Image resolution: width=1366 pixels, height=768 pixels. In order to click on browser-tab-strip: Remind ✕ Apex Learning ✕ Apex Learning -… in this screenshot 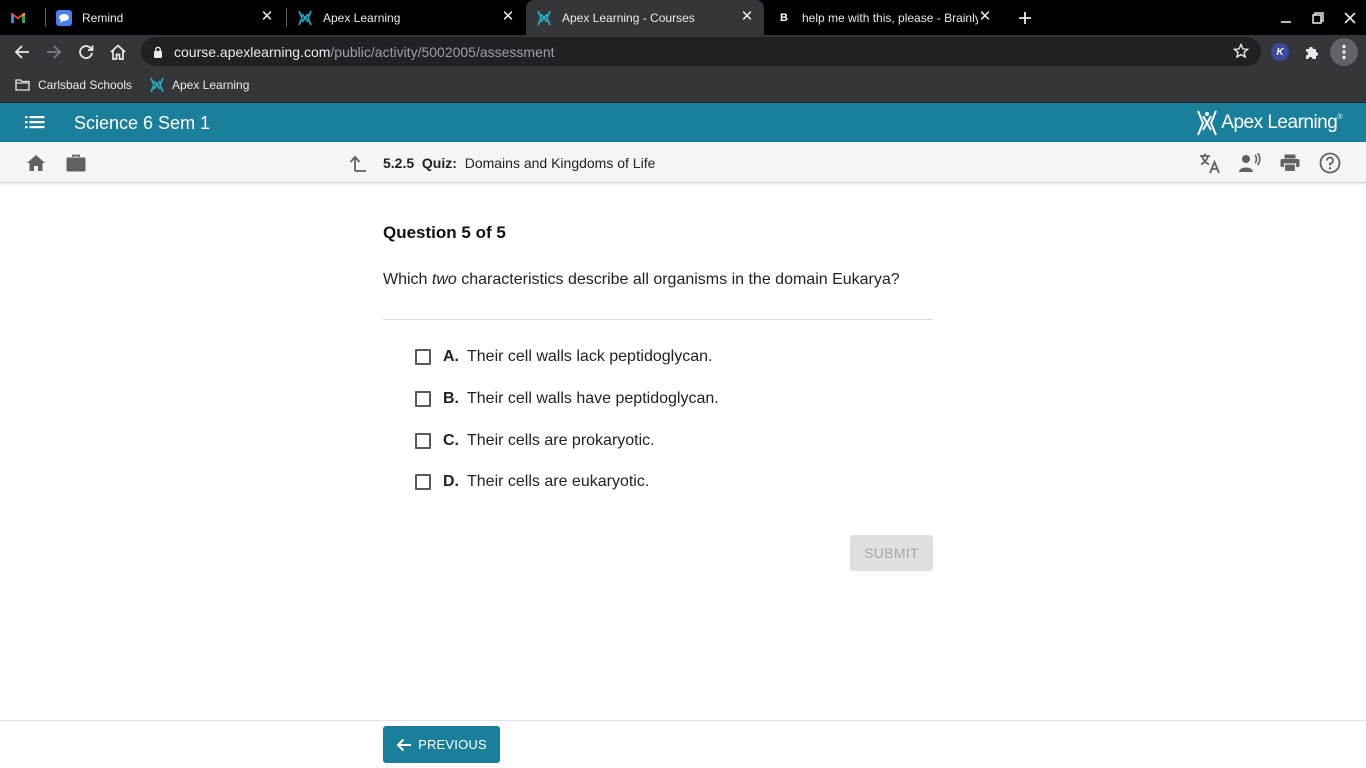, I will do `click(683, 17)`.